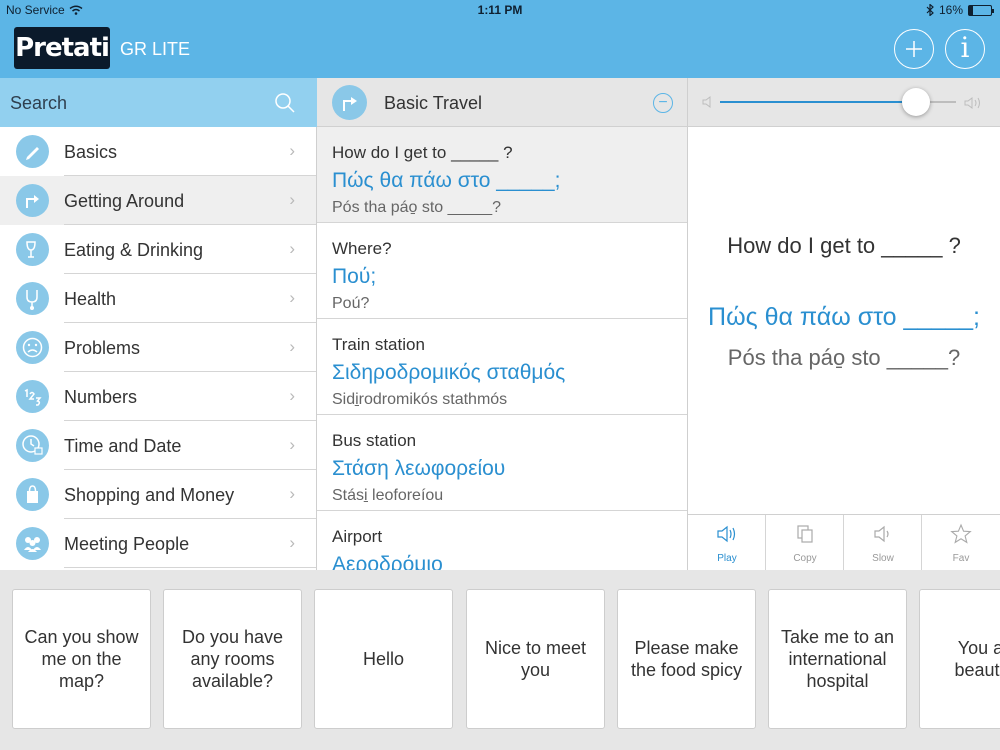 This screenshot has width=1000, height=750. I want to click on volume-high-icon, so click(972, 103).